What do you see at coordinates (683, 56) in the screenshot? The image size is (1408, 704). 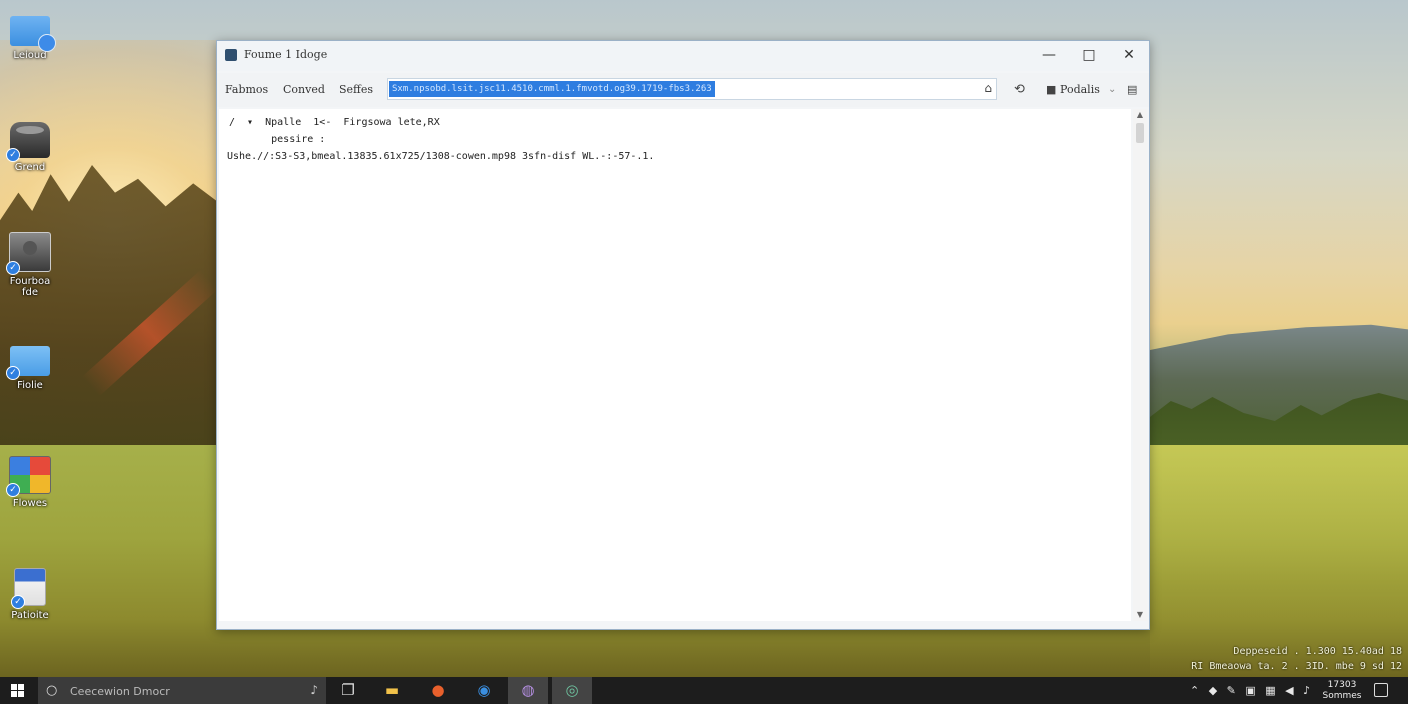 I see `title-bar: Foume 1 Idoge — □ ✕` at bounding box center [683, 56].